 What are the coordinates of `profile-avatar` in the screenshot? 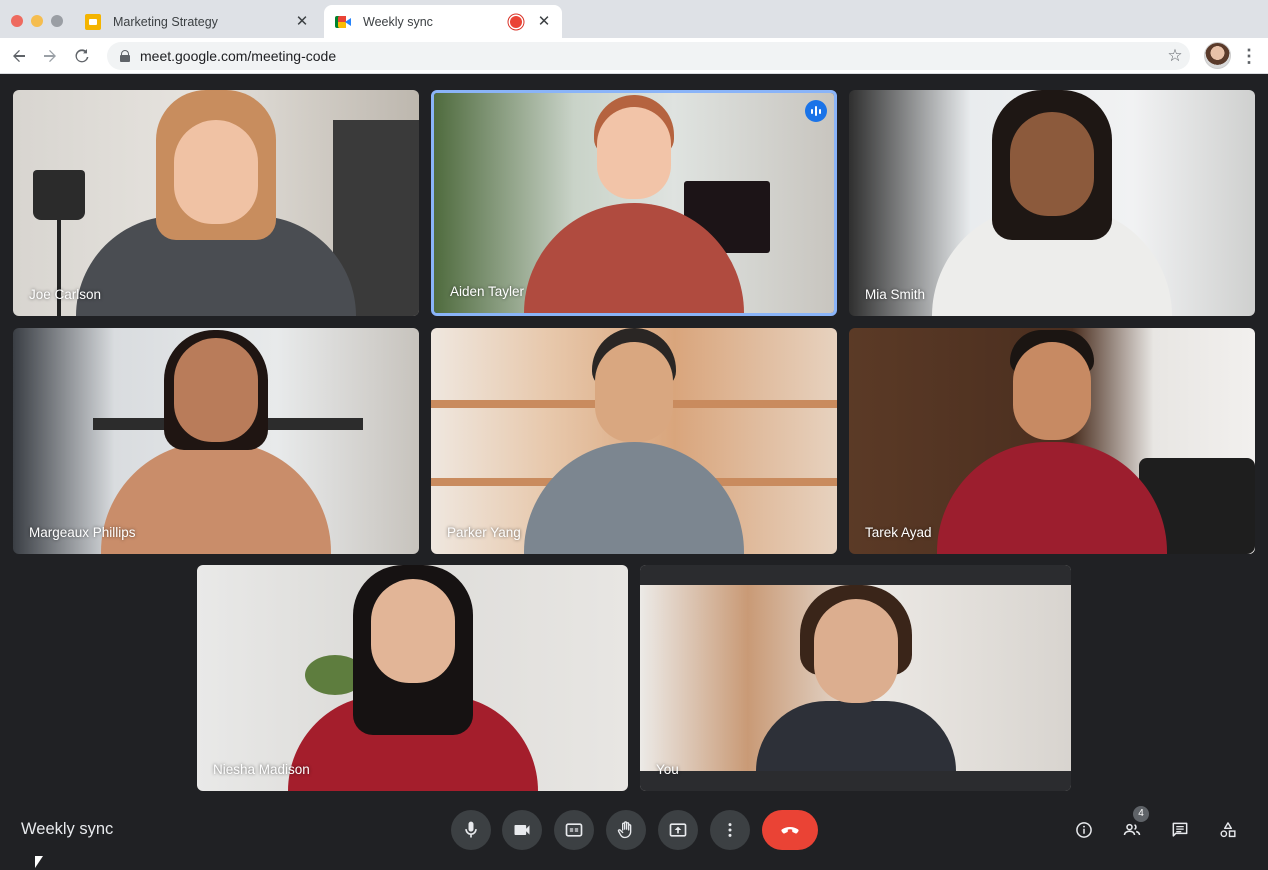 It's located at (1217, 55).